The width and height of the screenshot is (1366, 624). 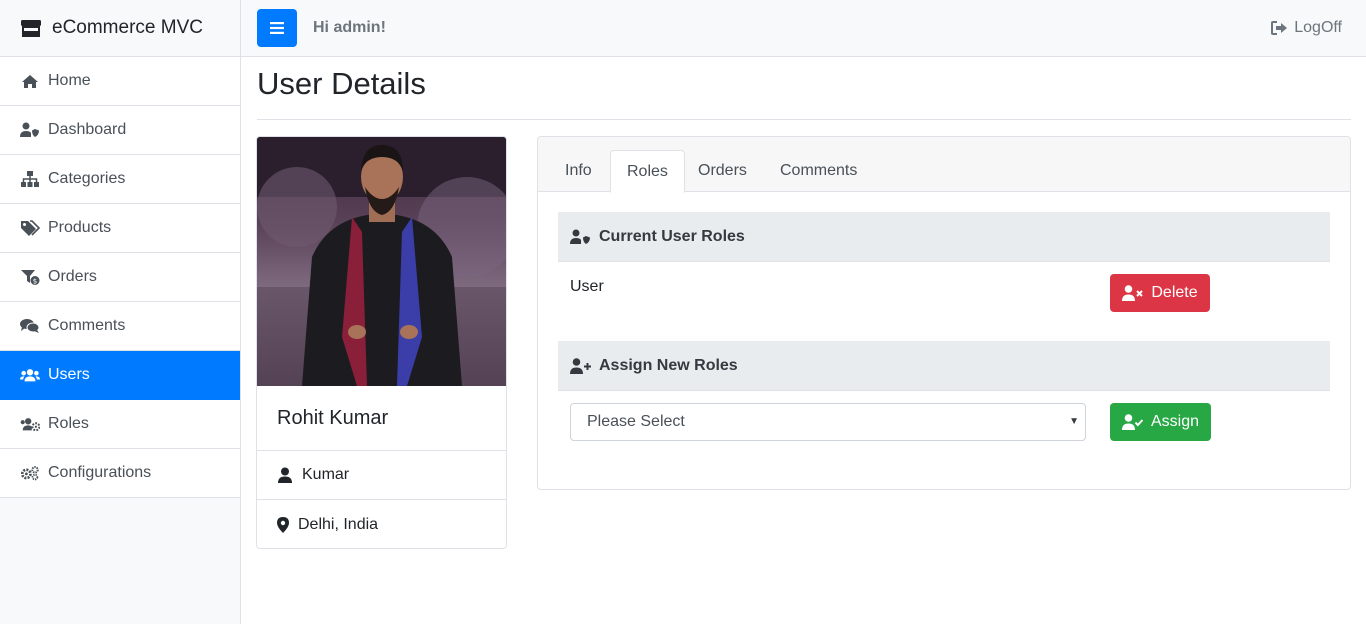 I want to click on tab-roles: Roles, so click(x=647, y=171).